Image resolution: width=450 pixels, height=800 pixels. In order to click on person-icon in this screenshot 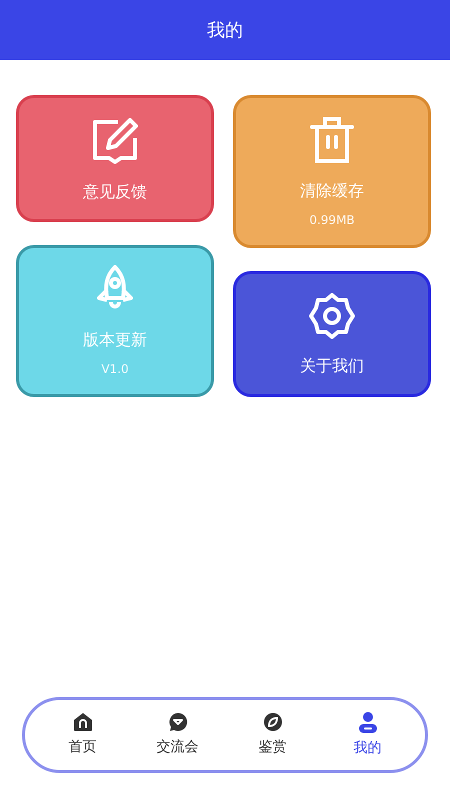, I will do `click(368, 722)`.